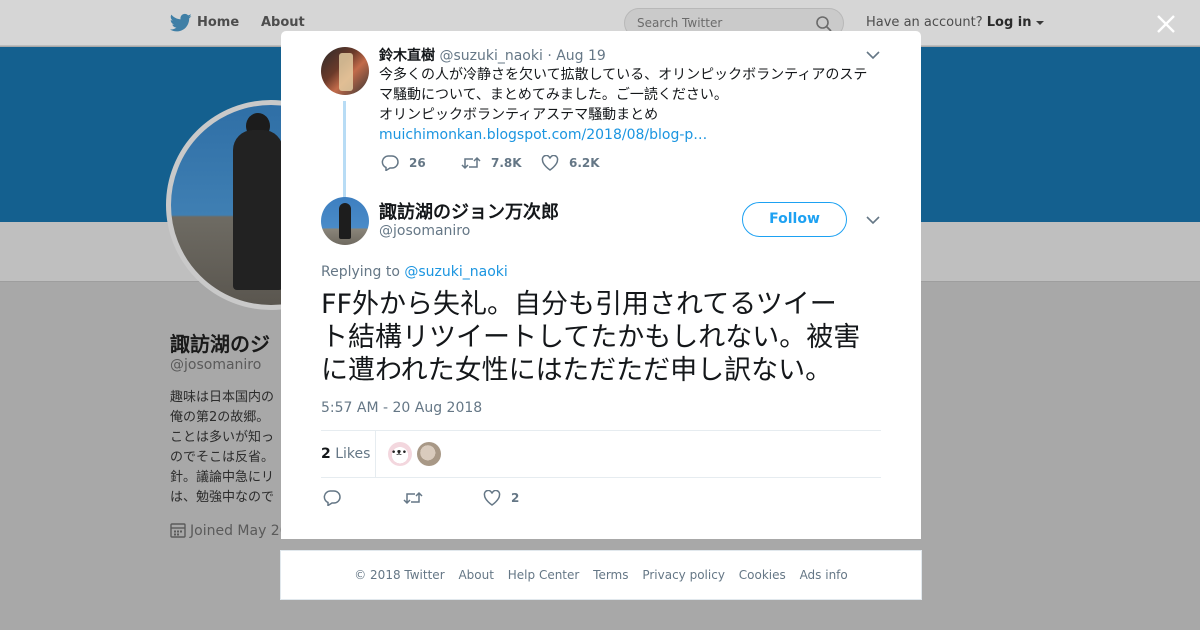  I want to click on like-action: 2, so click(501, 498).